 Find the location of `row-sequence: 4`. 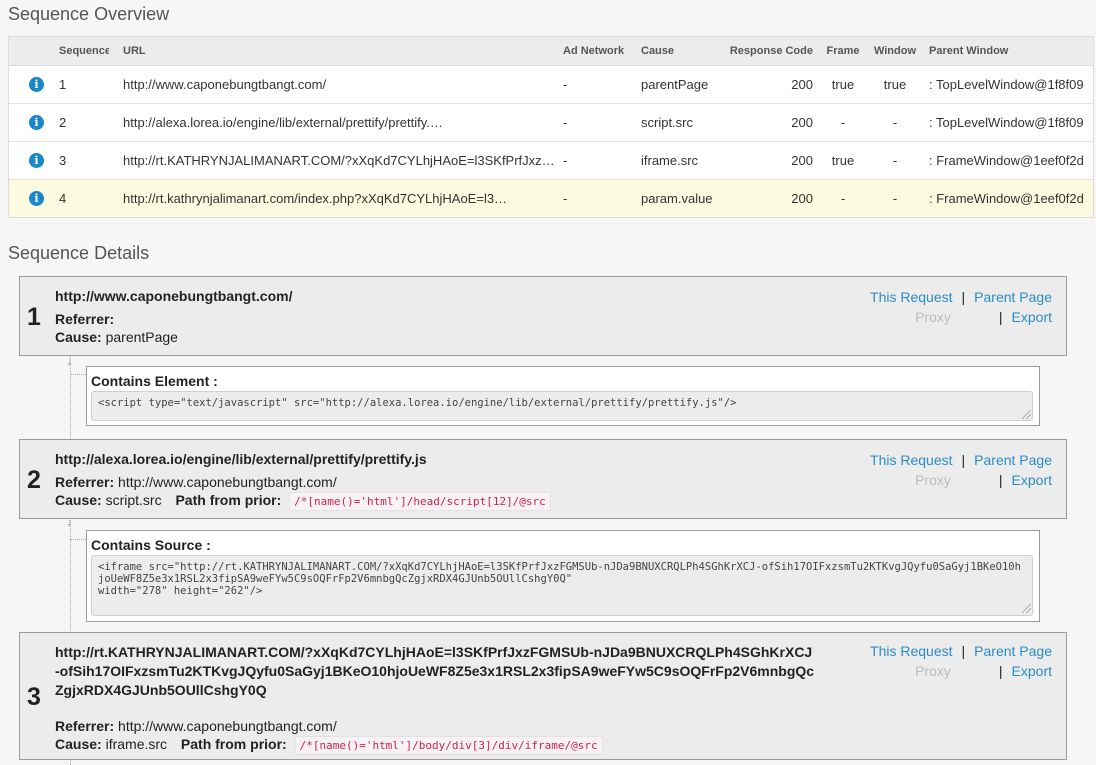

row-sequence: 4 is located at coordinates (63, 198).